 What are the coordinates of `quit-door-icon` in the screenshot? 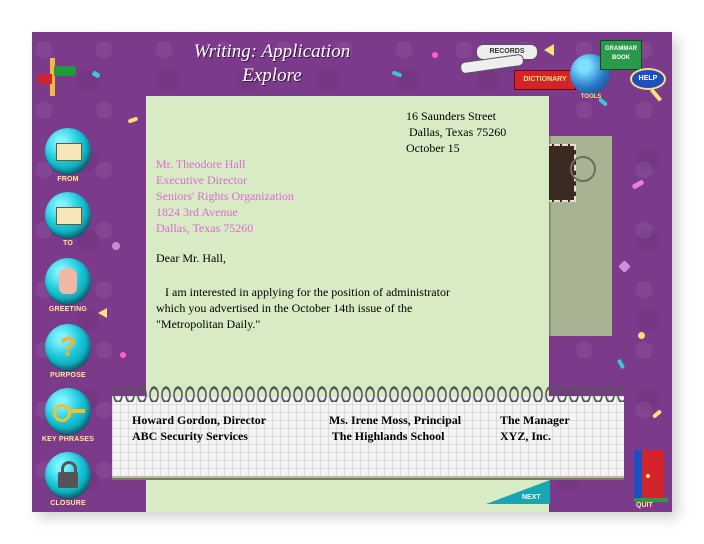 It's located at (651, 475).